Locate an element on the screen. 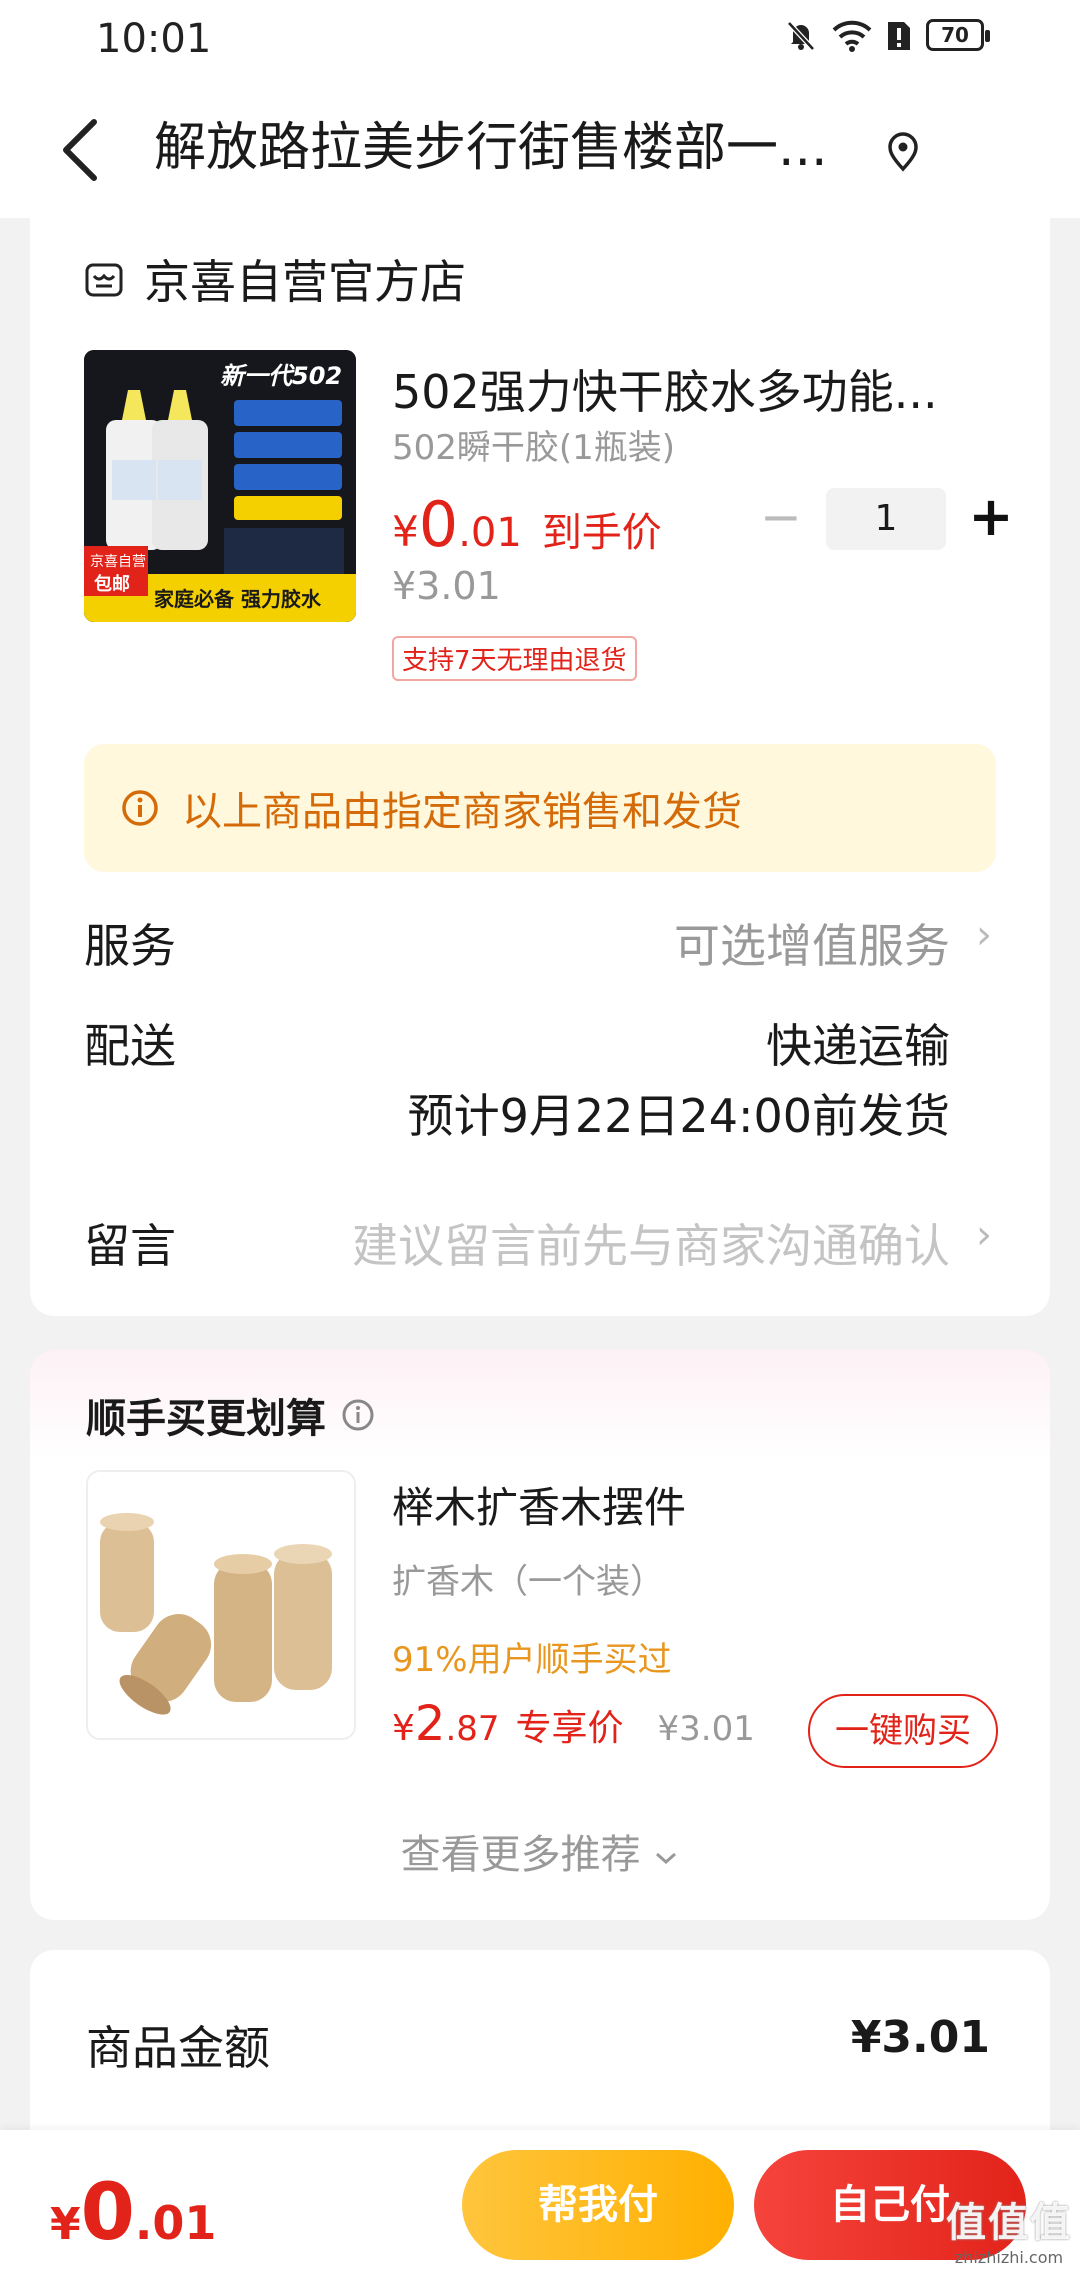  recommend-item-hint: 91%用户顺手买过 is located at coordinates (532, 1660).